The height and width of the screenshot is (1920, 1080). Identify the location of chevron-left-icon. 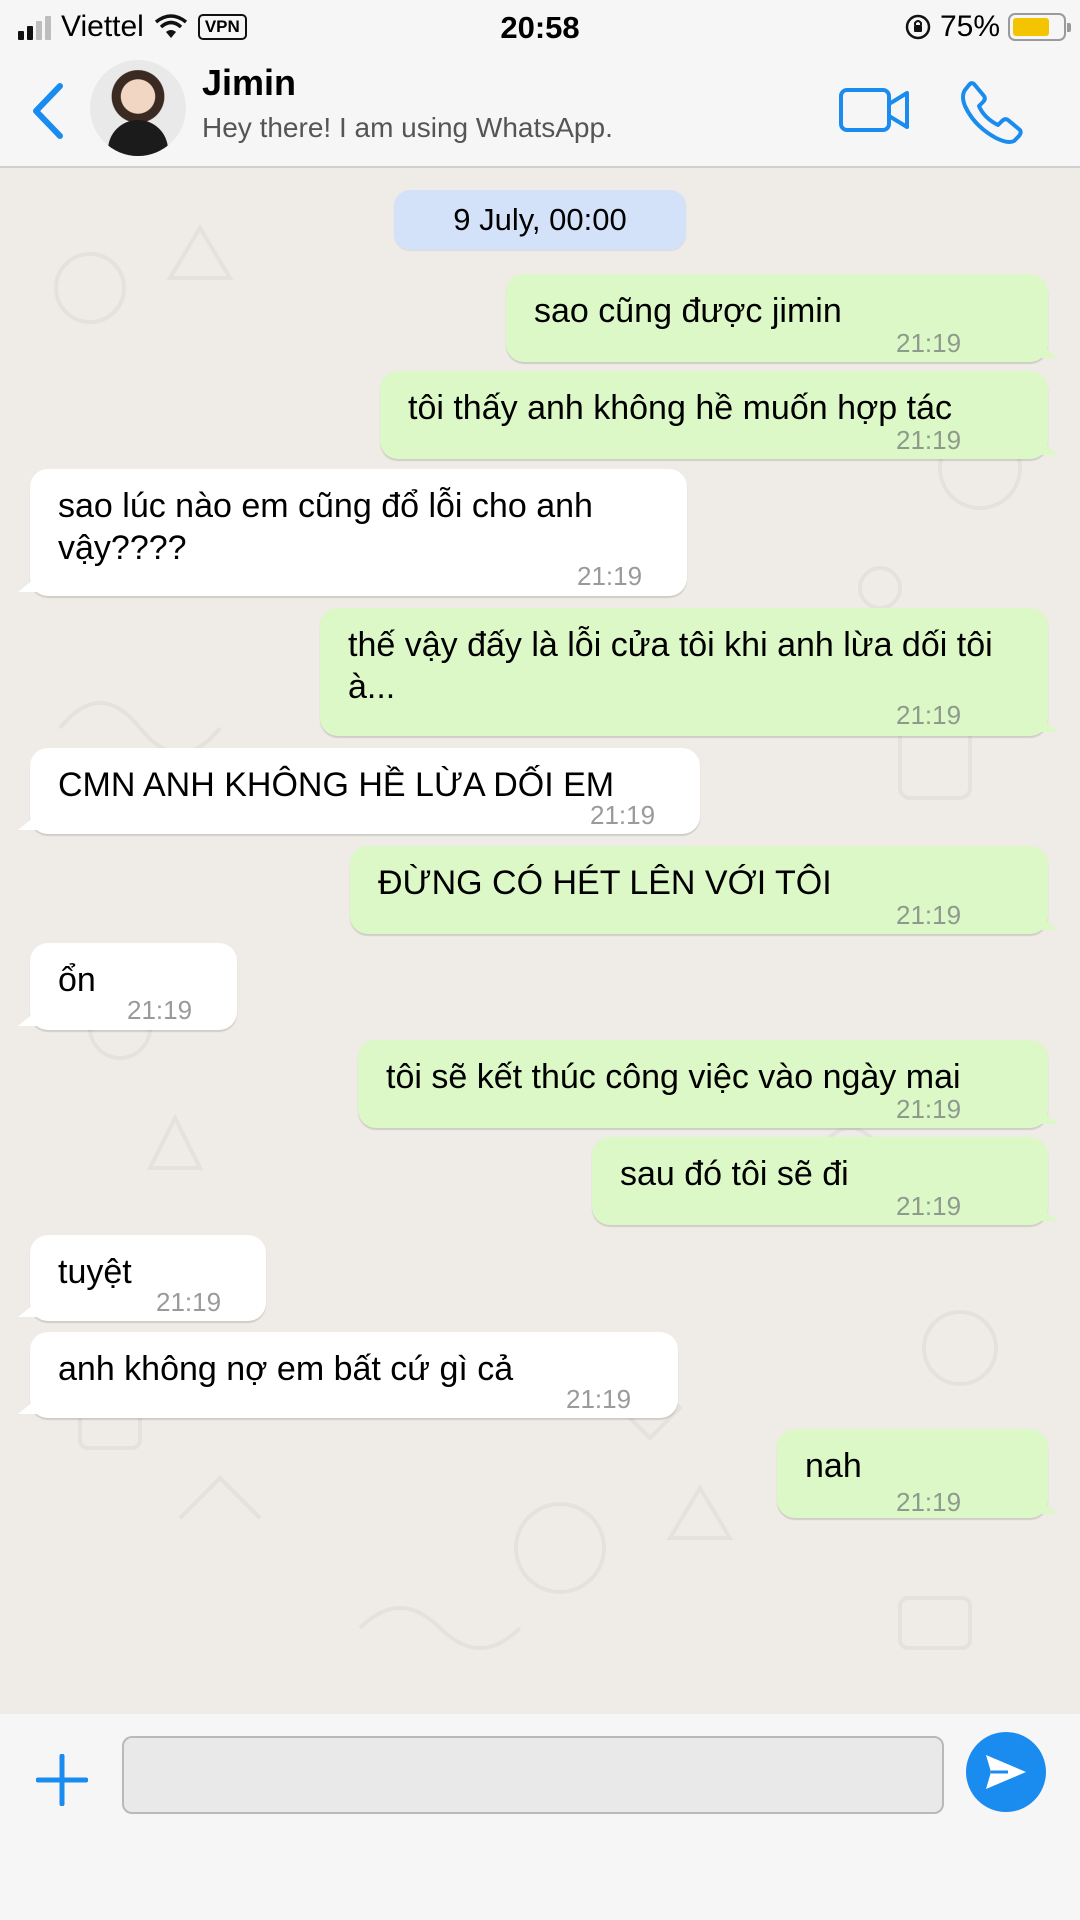
(48, 111).